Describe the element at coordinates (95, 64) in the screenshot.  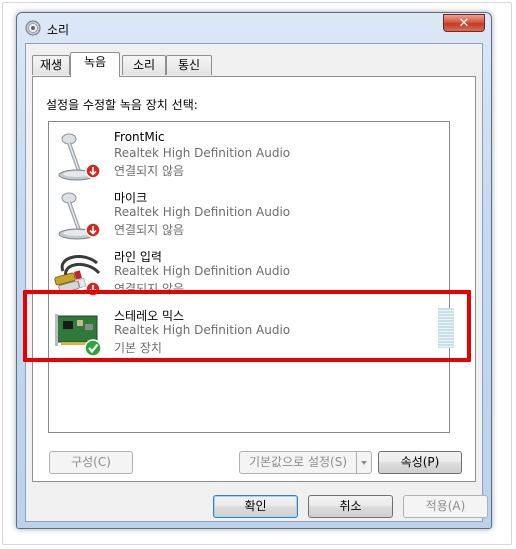
I see `tab-recording: 녹음` at that location.